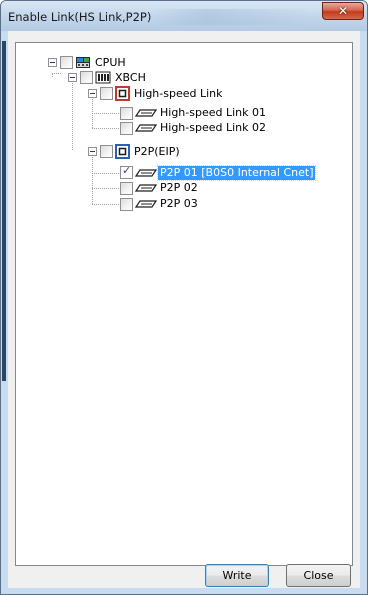 The width and height of the screenshot is (368, 595). Describe the element at coordinates (318, 575) in the screenshot. I see `close-button: Close` at that location.